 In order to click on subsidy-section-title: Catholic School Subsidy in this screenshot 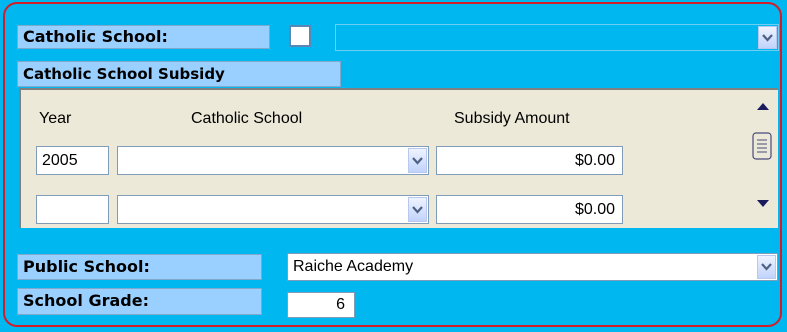, I will do `click(179, 74)`.